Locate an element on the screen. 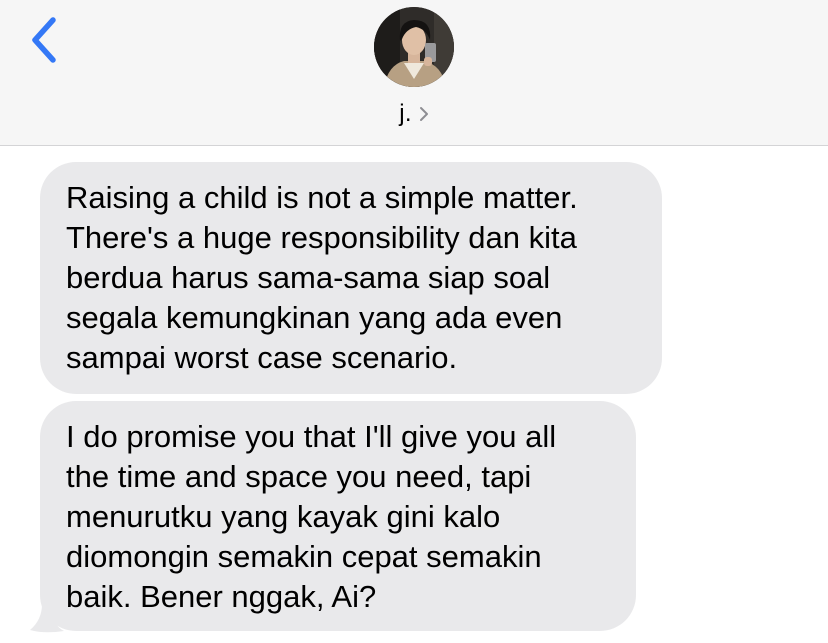 The image size is (828, 643). back-button is located at coordinates (47, 40).